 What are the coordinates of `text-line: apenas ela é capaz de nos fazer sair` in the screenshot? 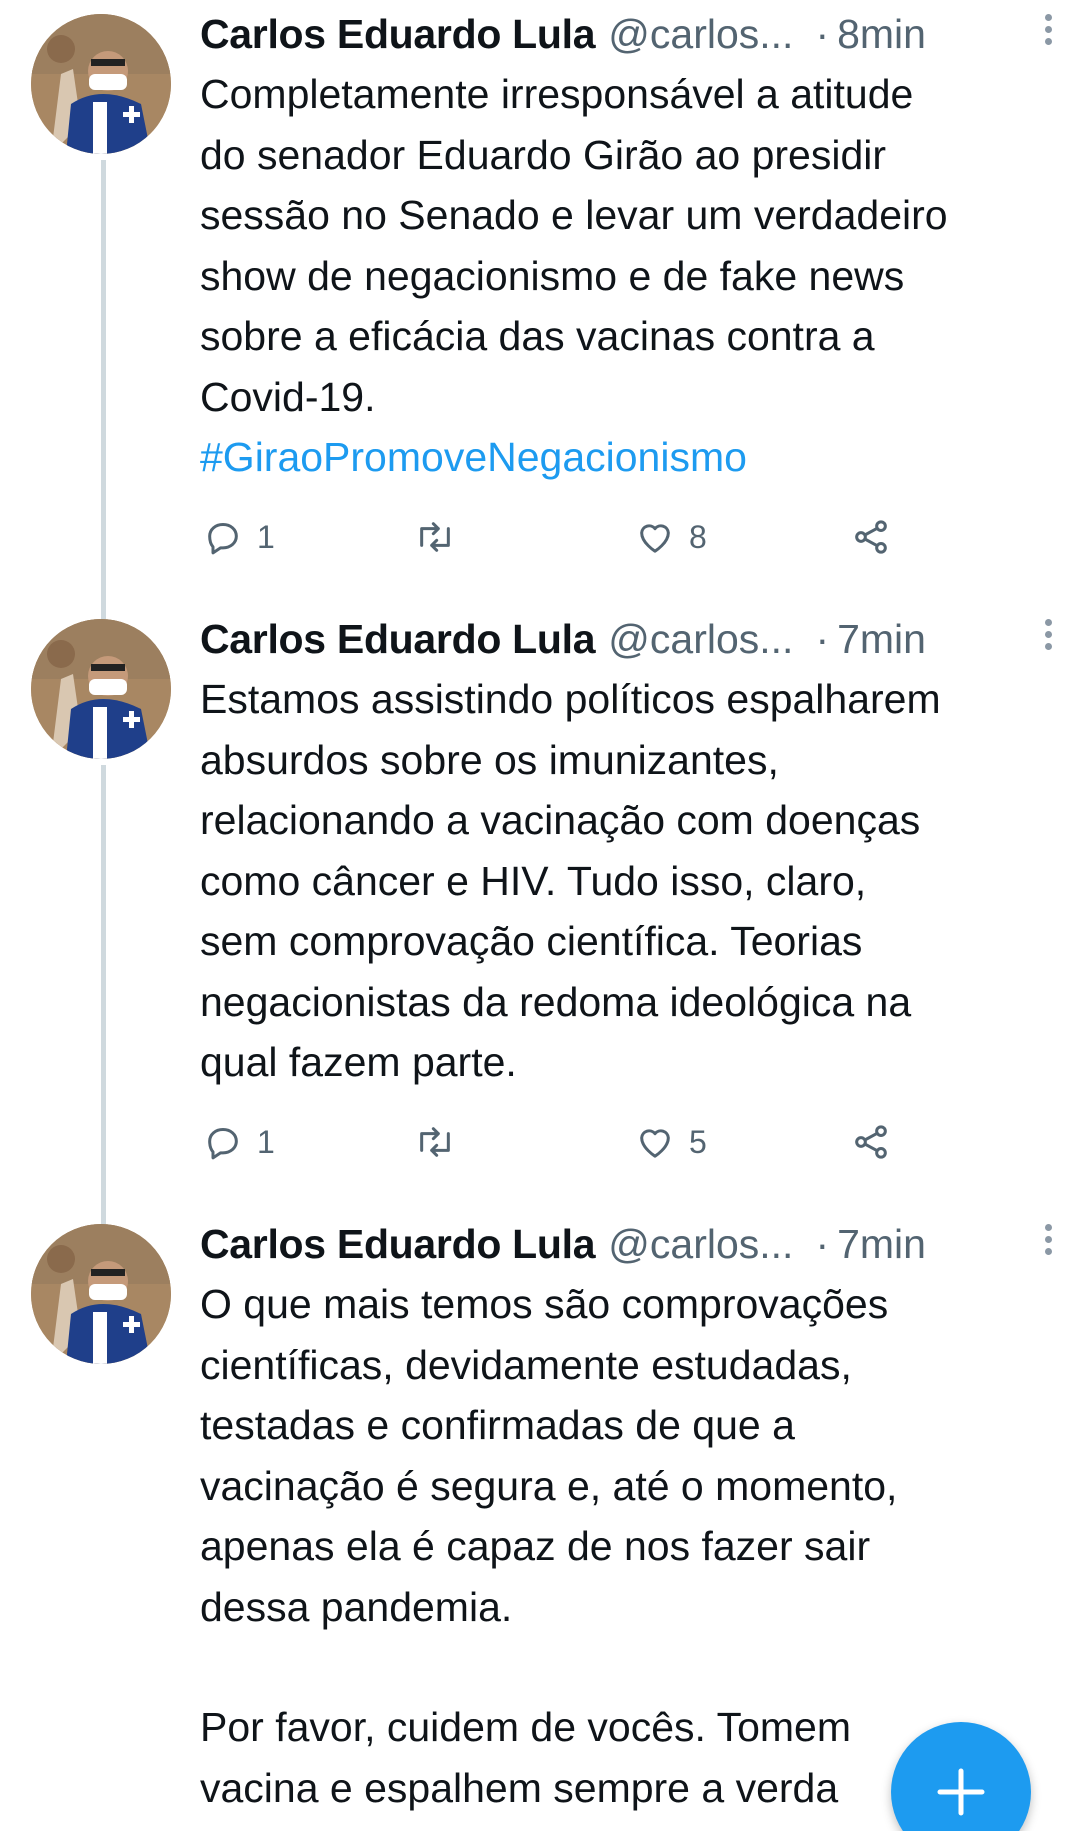 It's located at (535, 1546).